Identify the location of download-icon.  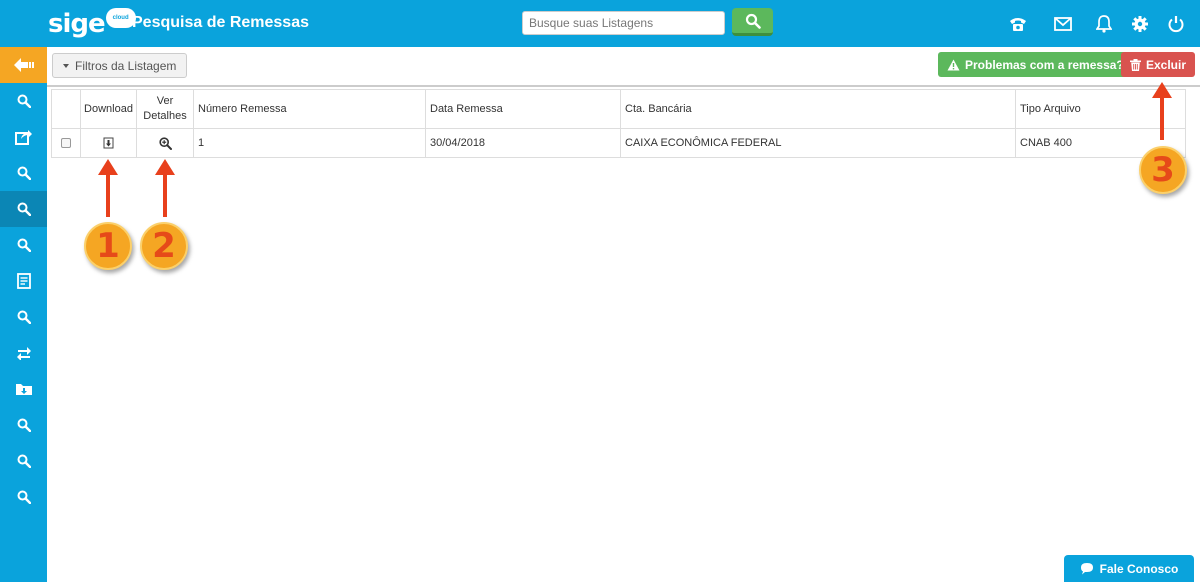
(108, 143).